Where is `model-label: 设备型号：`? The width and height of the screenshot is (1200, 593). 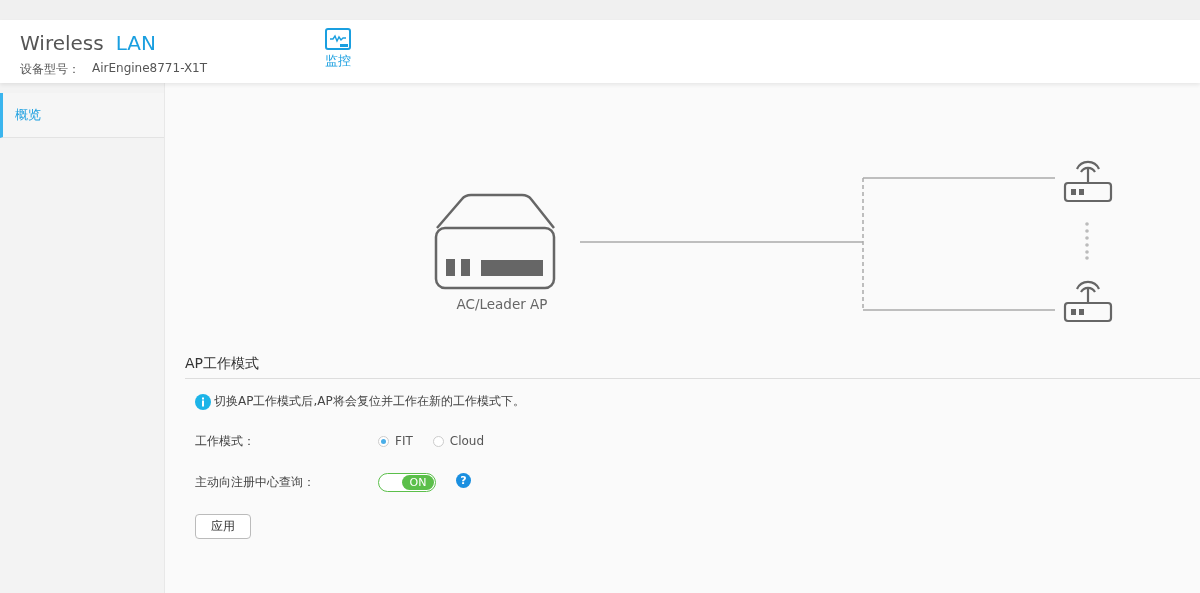
model-label: 设备型号： is located at coordinates (50, 69).